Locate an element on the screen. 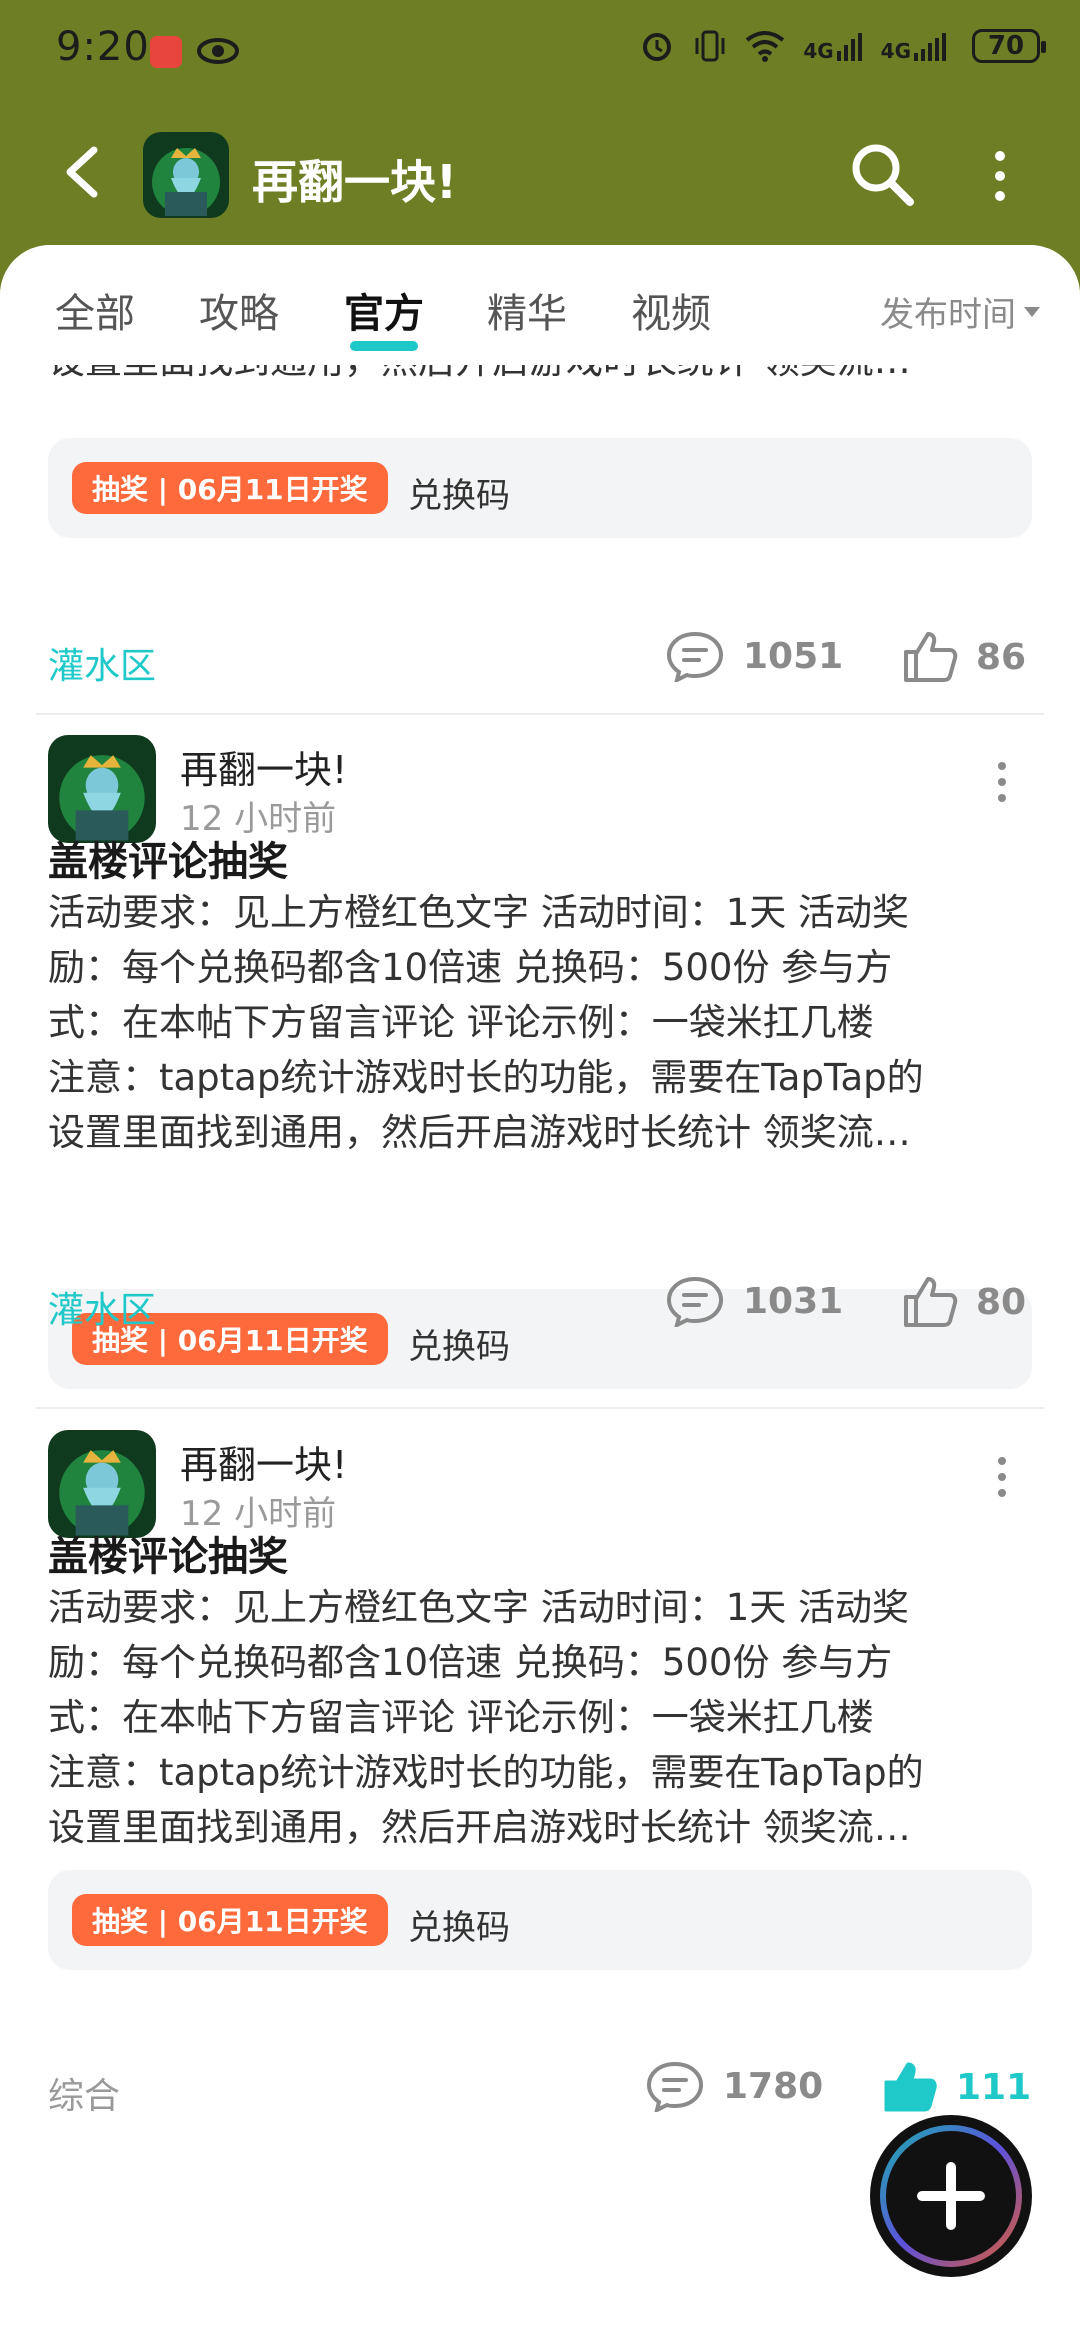 This screenshot has width=1080, height=2340. sort-dropdown: 发布时间 is located at coordinates (960, 311).